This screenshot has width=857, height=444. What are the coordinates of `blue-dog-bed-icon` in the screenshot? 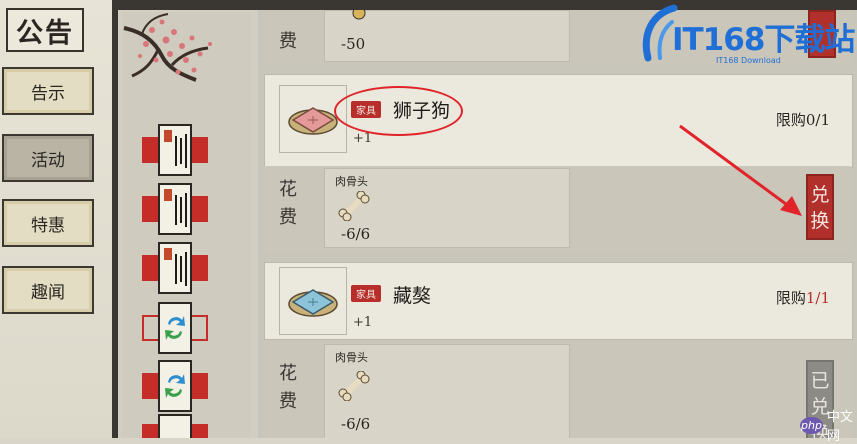 It's located at (313, 303).